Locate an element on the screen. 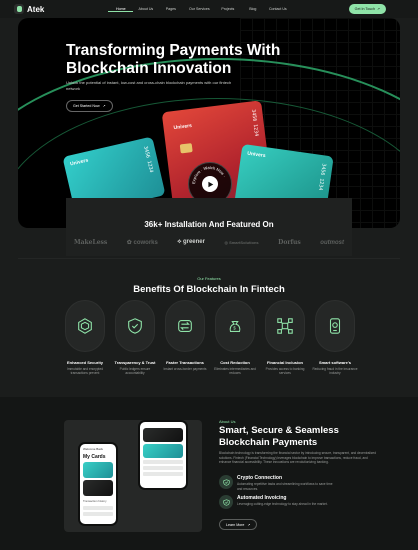 The width and height of the screenshot is (418, 550). money-bag-icon: $ is located at coordinates (235, 326).